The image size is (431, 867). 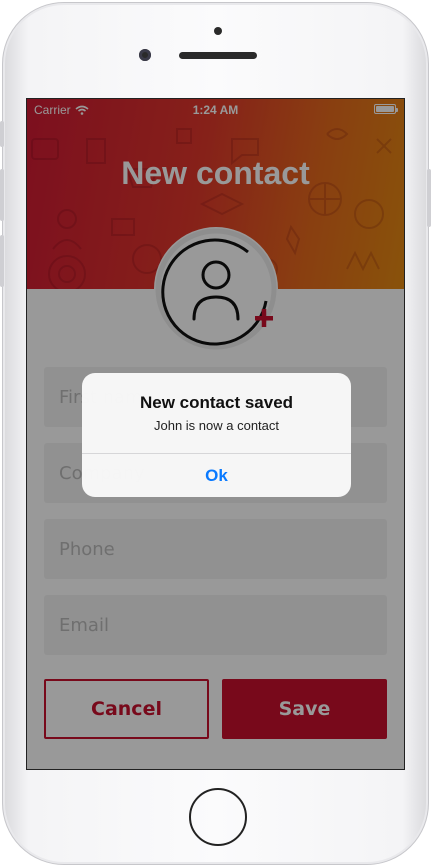 What do you see at coordinates (2, 261) in the screenshot?
I see `volume-down-button` at bounding box center [2, 261].